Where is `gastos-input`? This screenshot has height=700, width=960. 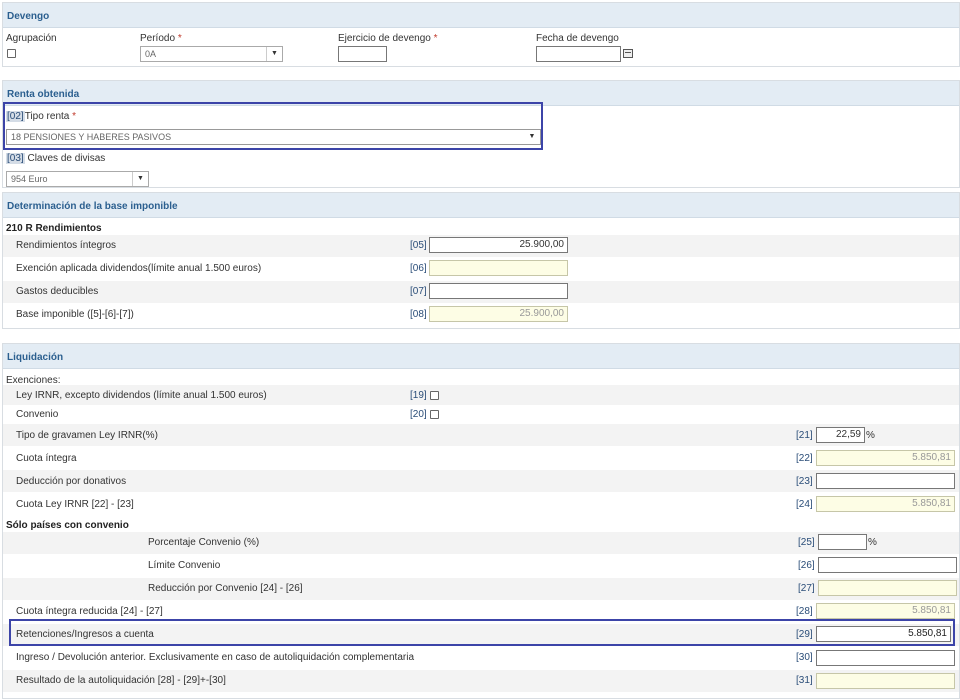
gastos-input is located at coordinates (498, 291).